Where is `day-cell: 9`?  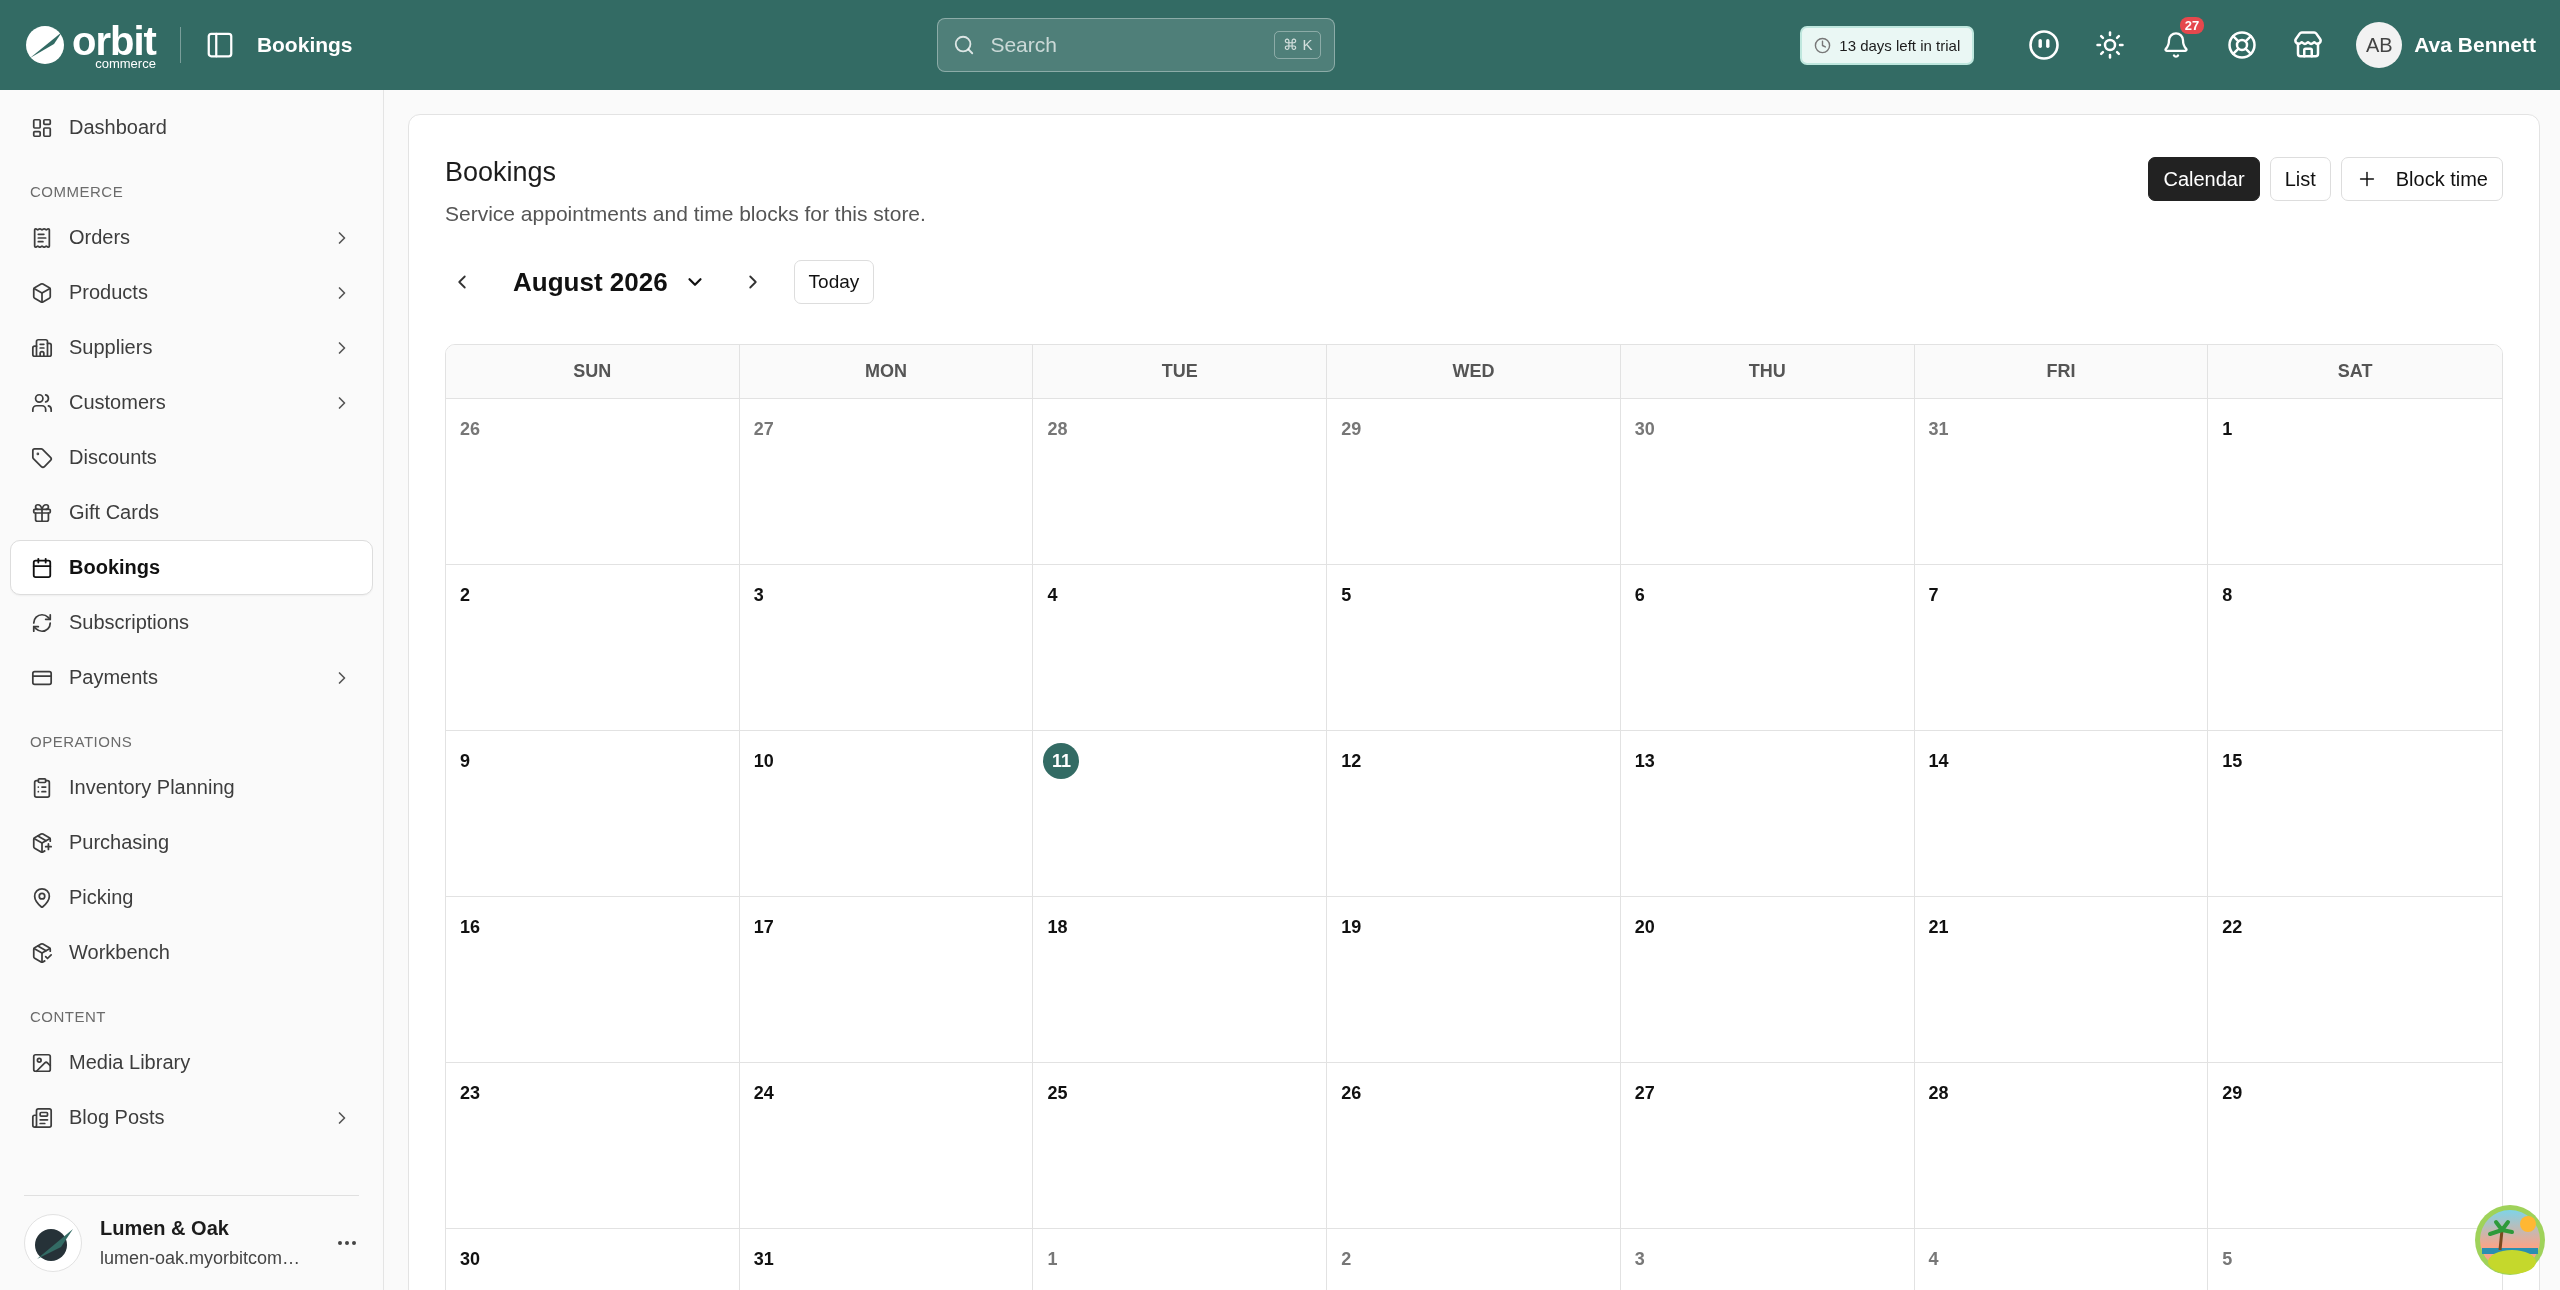 day-cell: 9 is located at coordinates (593, 814).